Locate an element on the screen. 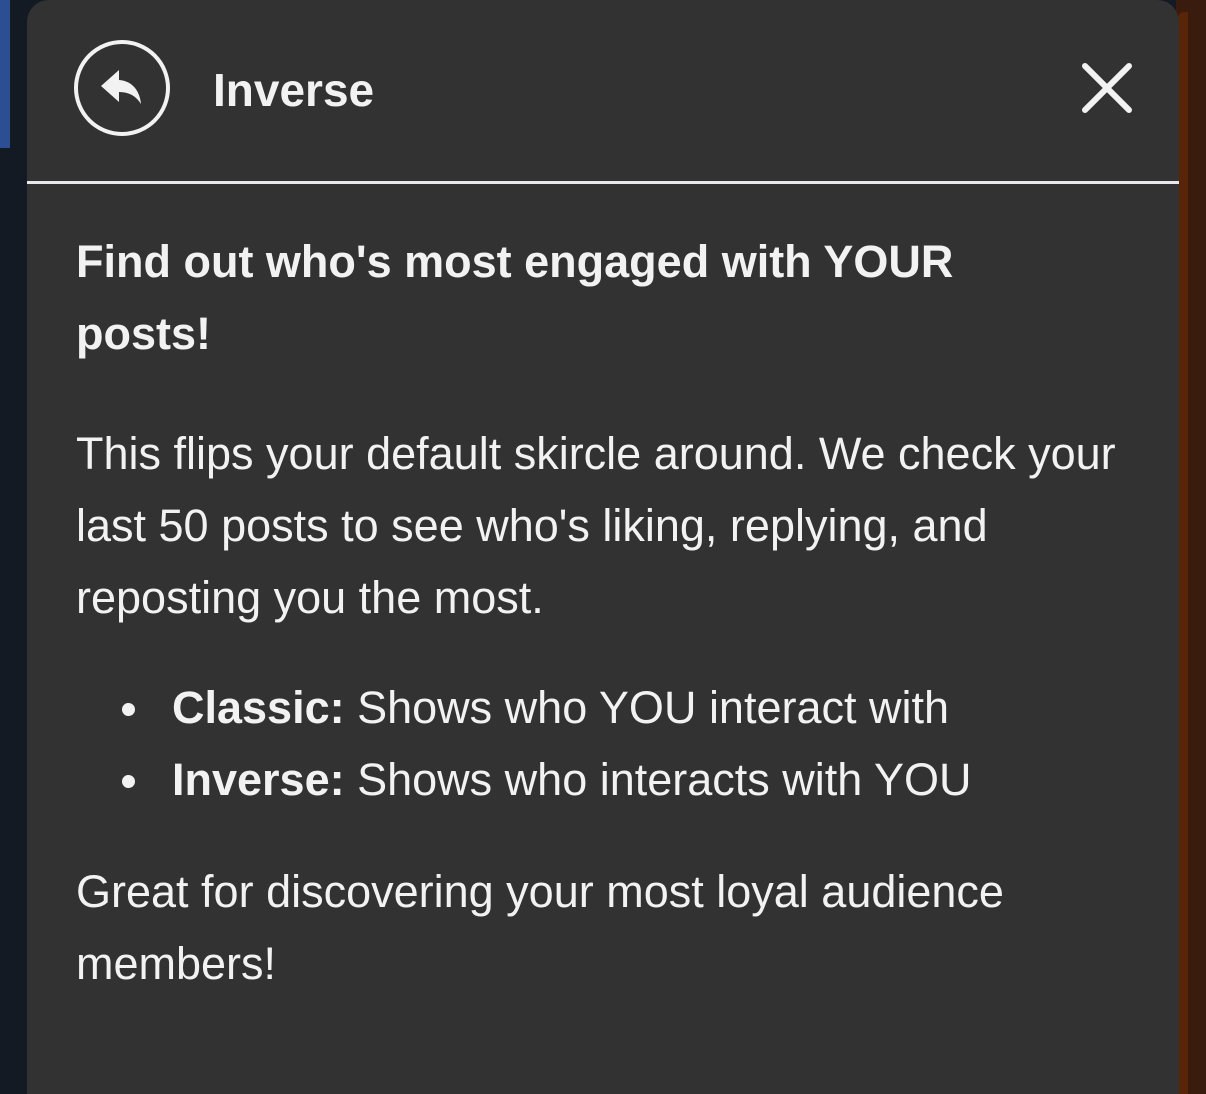 The image size is (1206, 1094). close-button is located at coordinates (1107, 88).